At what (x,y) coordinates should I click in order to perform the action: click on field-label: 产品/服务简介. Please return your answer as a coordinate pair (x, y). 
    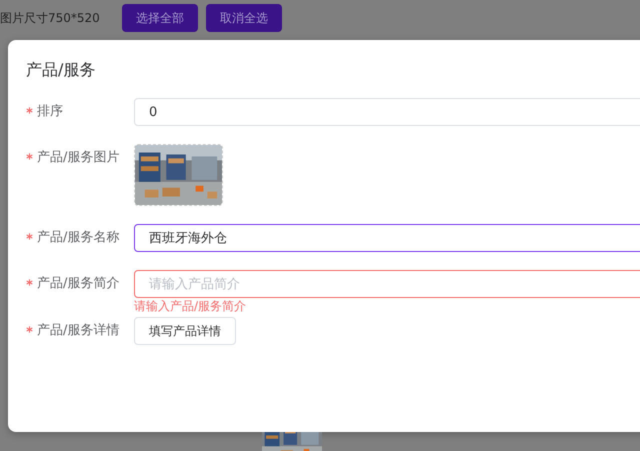
    Looking at the image, I should click on (78, 284).